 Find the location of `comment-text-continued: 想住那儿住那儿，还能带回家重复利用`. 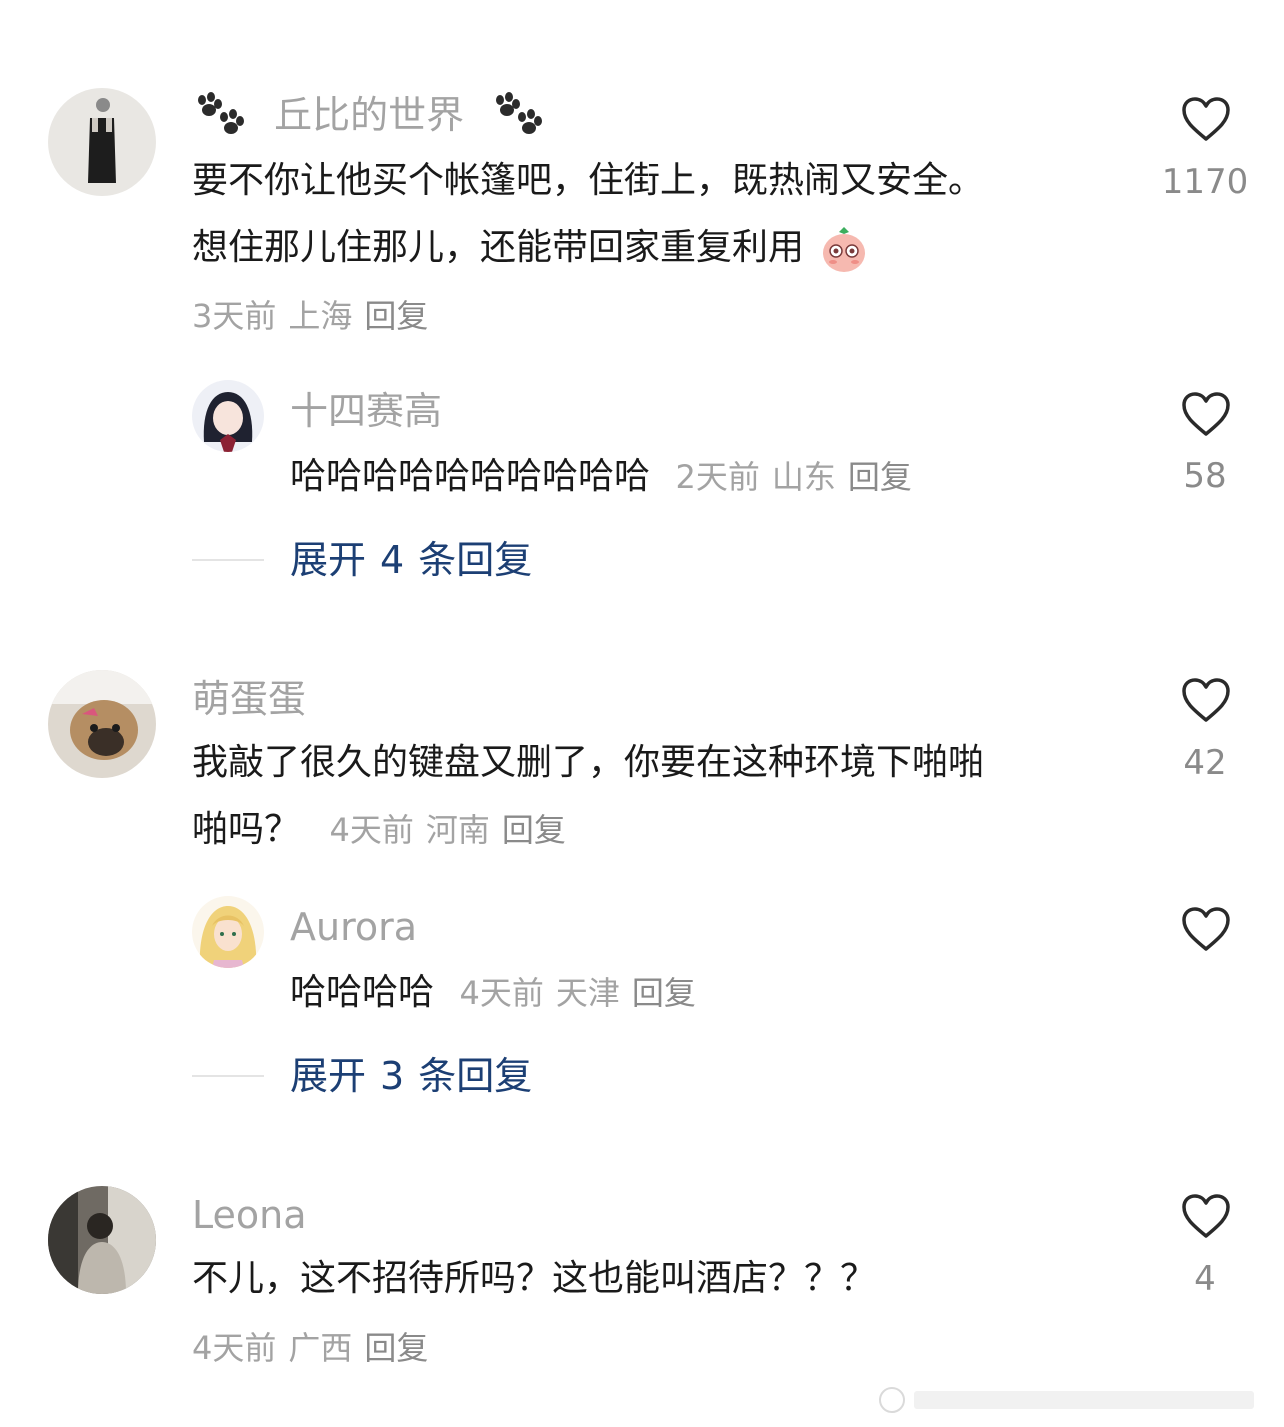

comment-text-continued: 想住那儿住那儿，还能带回家重复利用 is located at coordinates (530, 249).